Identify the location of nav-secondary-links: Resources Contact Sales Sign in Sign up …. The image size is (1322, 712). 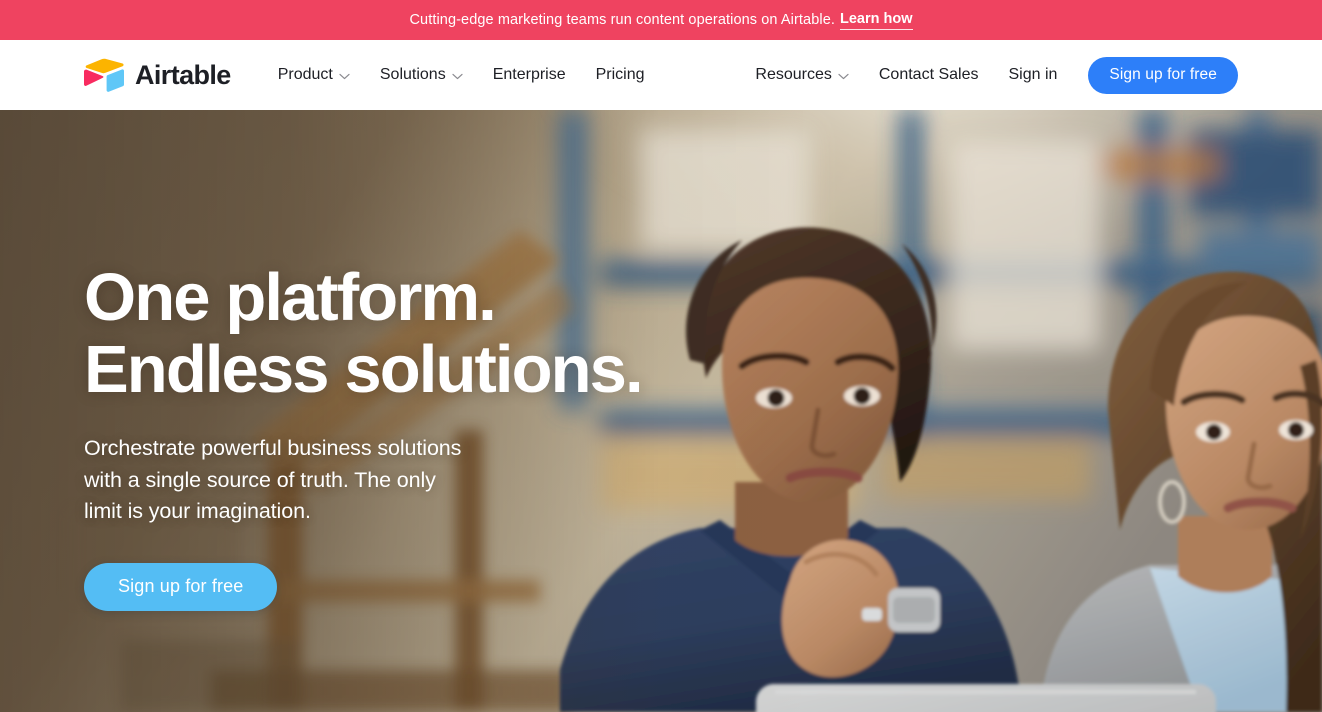
(989, 75).